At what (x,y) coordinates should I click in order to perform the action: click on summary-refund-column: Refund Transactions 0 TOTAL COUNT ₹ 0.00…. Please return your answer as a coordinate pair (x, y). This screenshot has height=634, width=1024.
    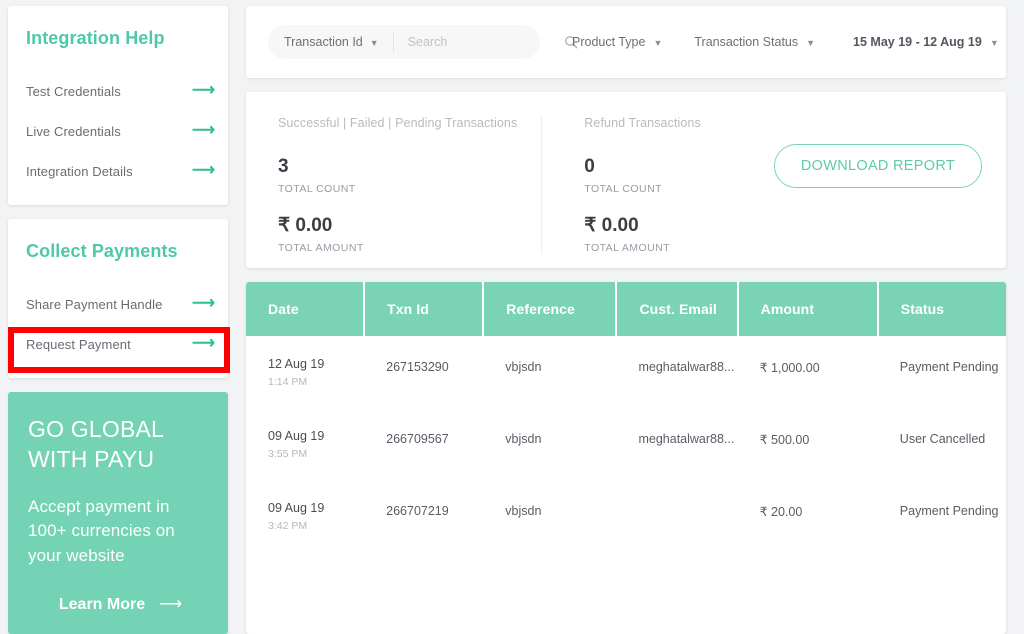
    Looking at the image, I should click on (658, 185).